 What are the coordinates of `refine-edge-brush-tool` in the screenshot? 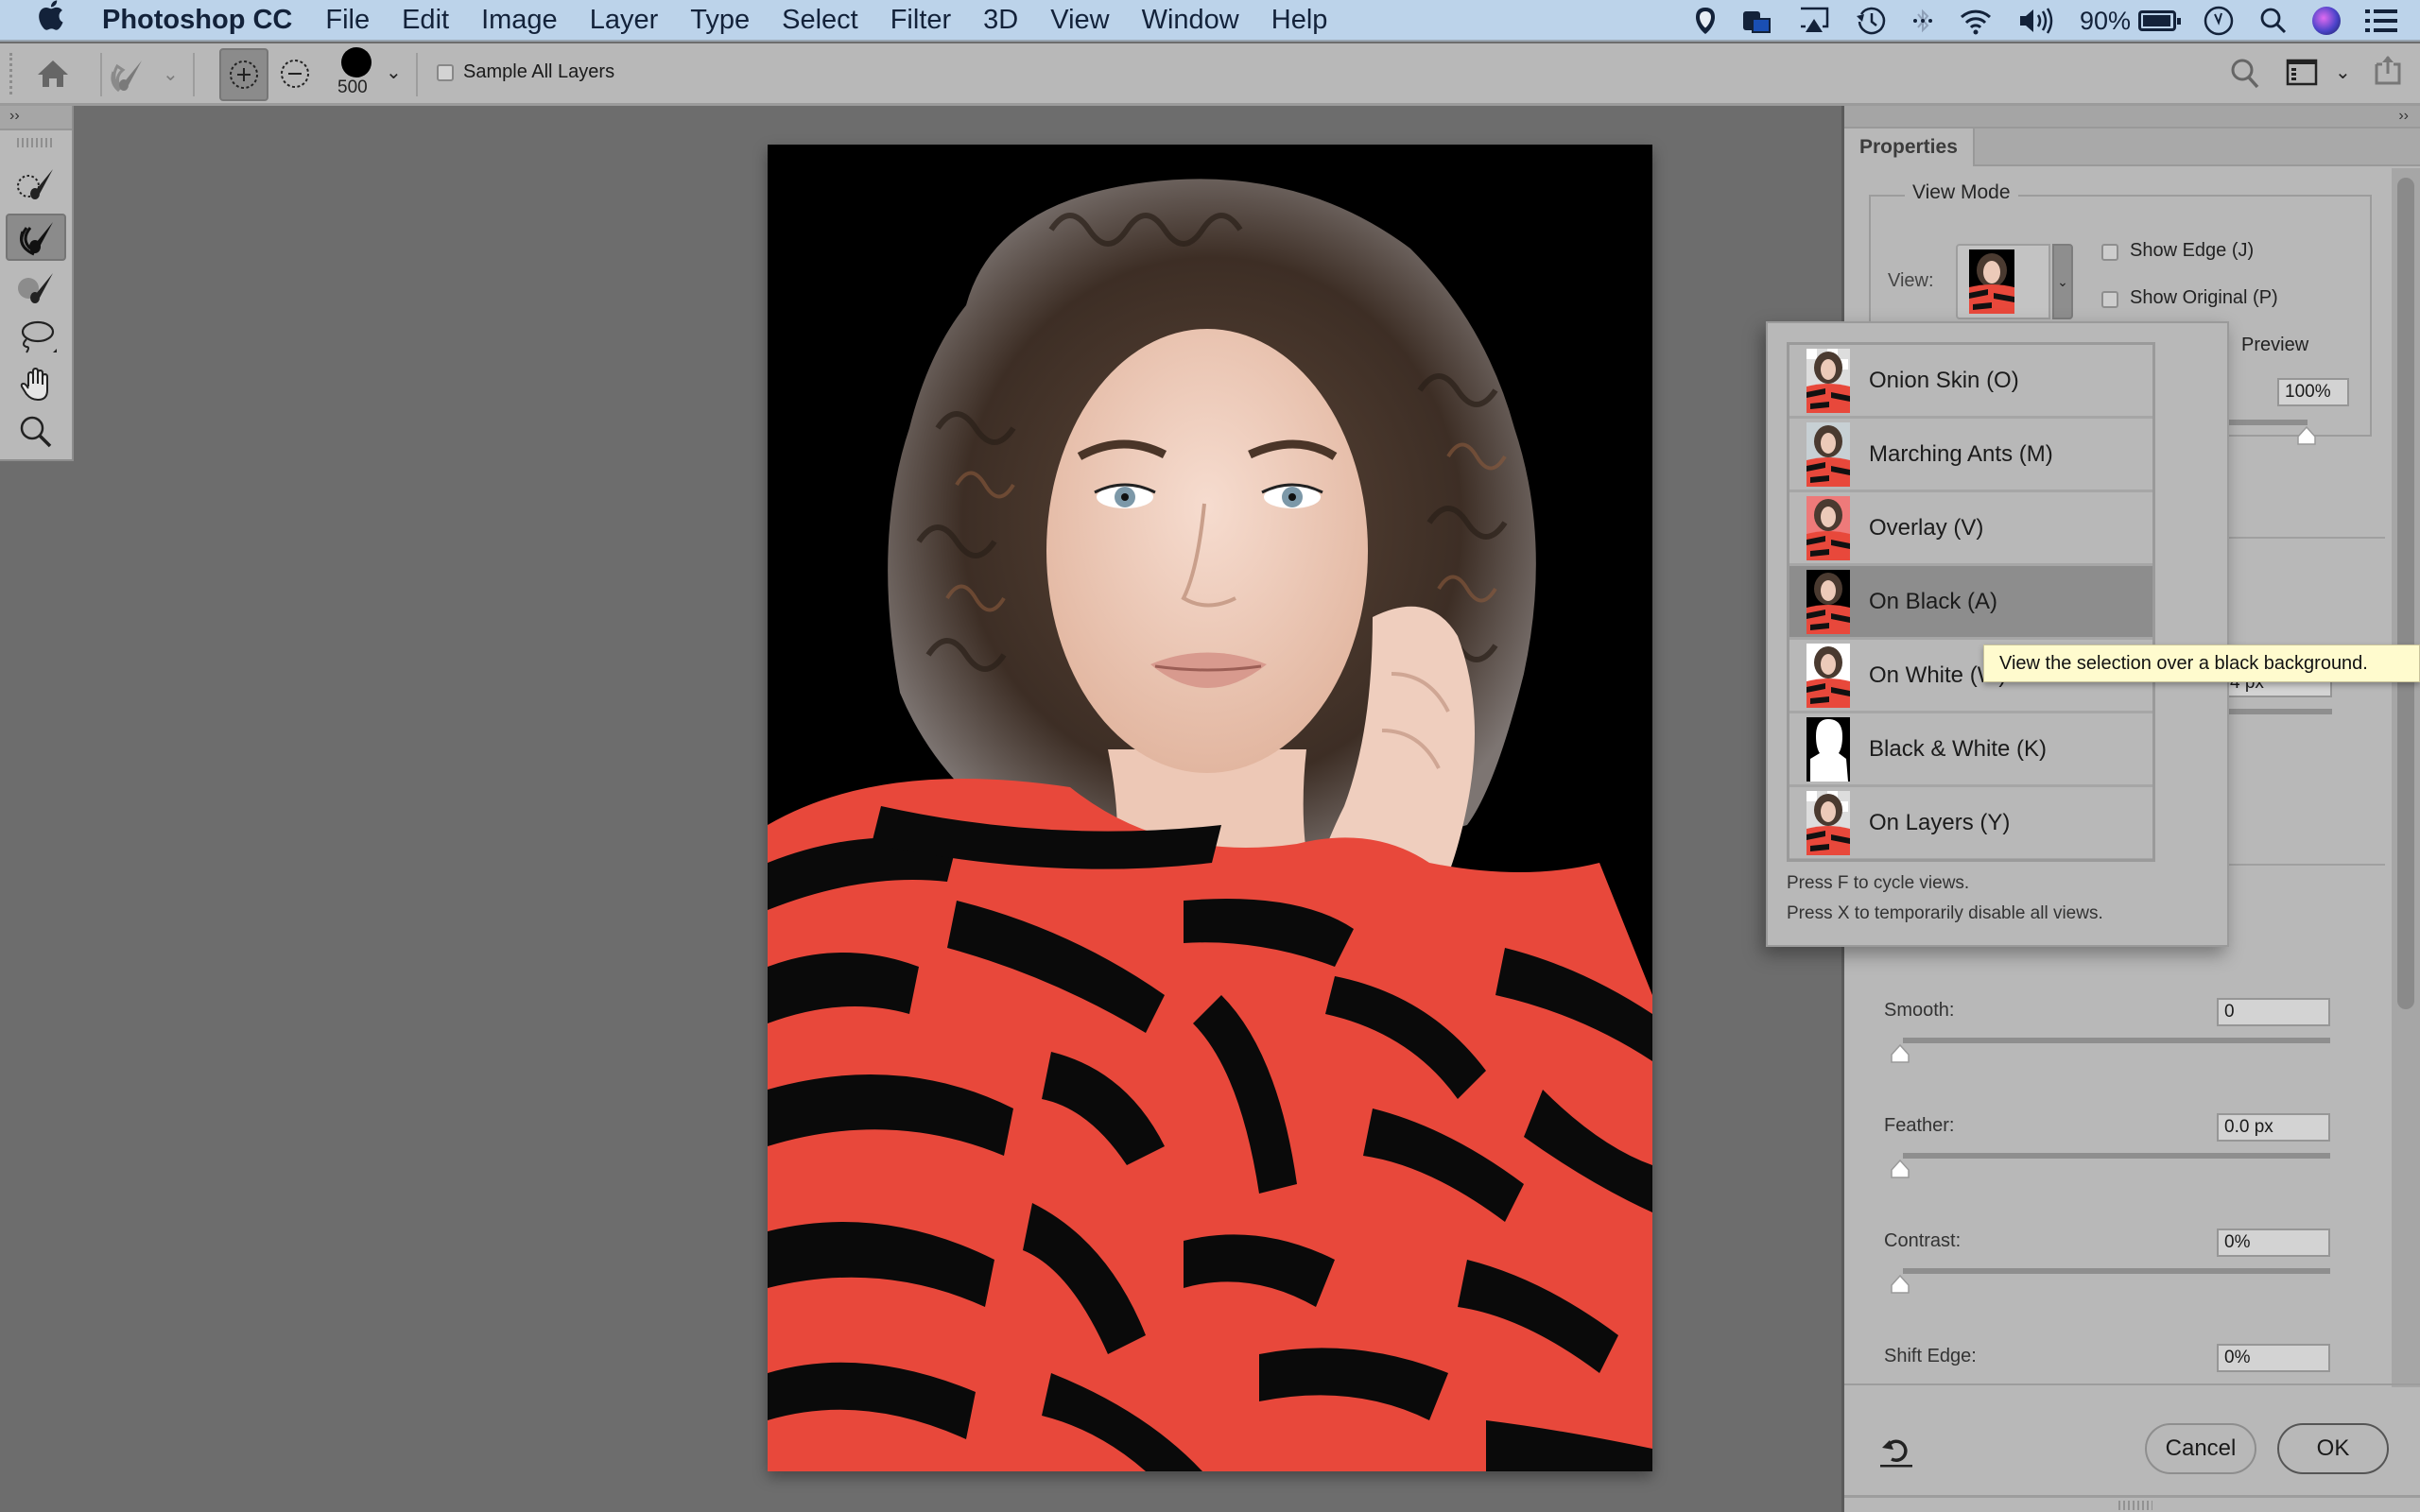 It's located at (36, 237).